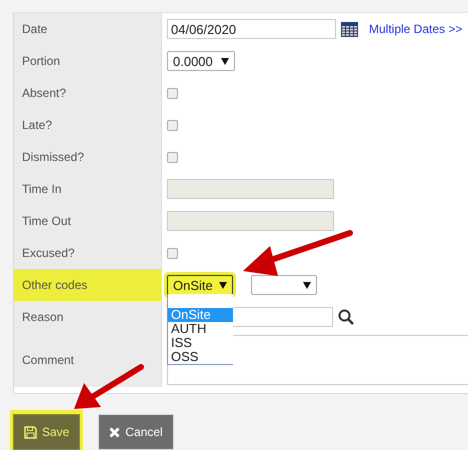 The image size is (468, 450). What do you see at coordinates (346, 317) in the screenshot?
I see `search-icon` at bounding box center [346, 317].